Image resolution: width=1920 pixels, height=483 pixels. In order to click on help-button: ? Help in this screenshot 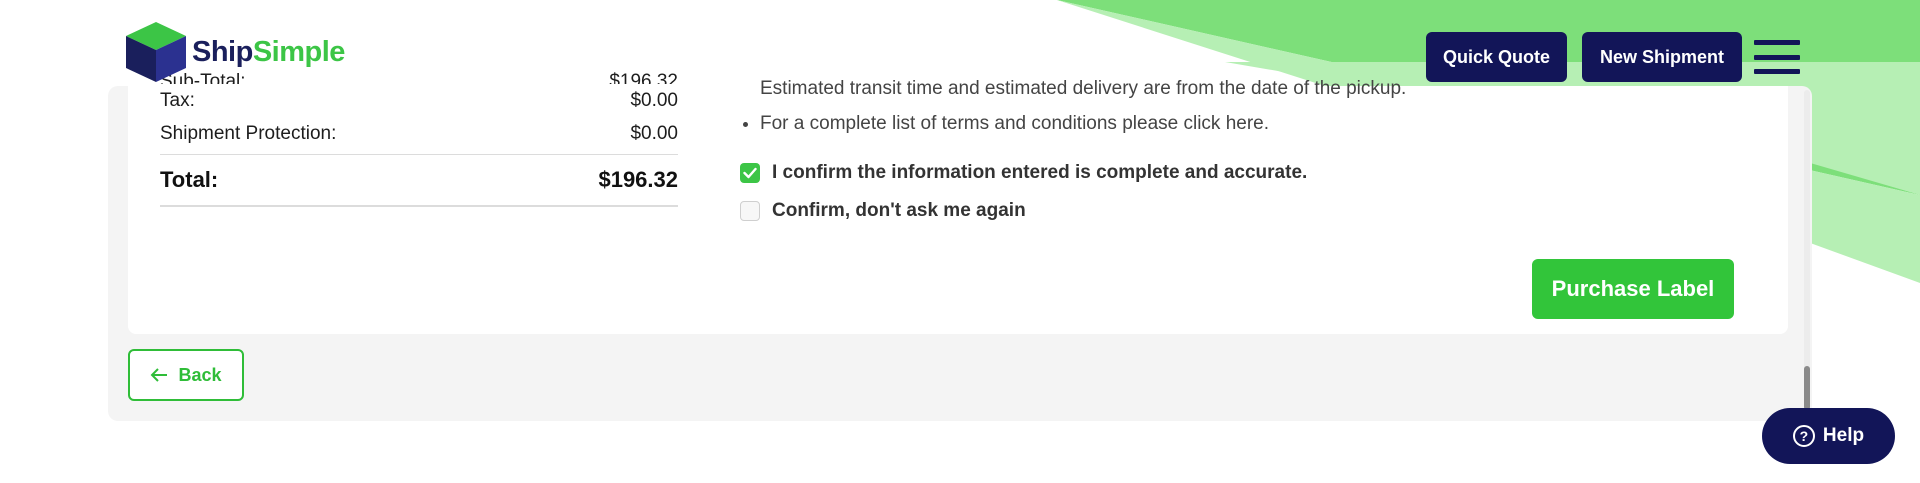, I will do `click(1828, 436)`.